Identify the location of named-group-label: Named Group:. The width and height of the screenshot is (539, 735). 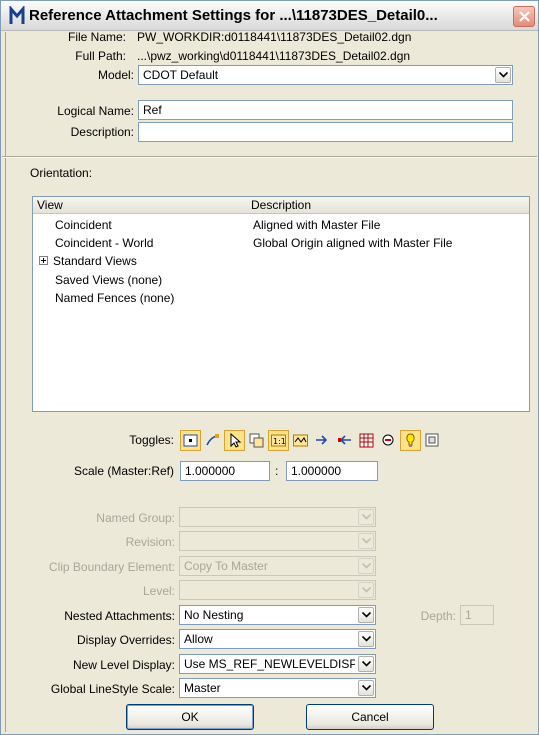
(135, 518).